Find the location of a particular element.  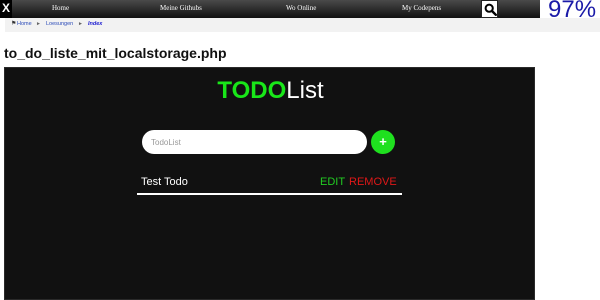

nav-link-wo-online: Wo Online is located at coordinates (301, 9).